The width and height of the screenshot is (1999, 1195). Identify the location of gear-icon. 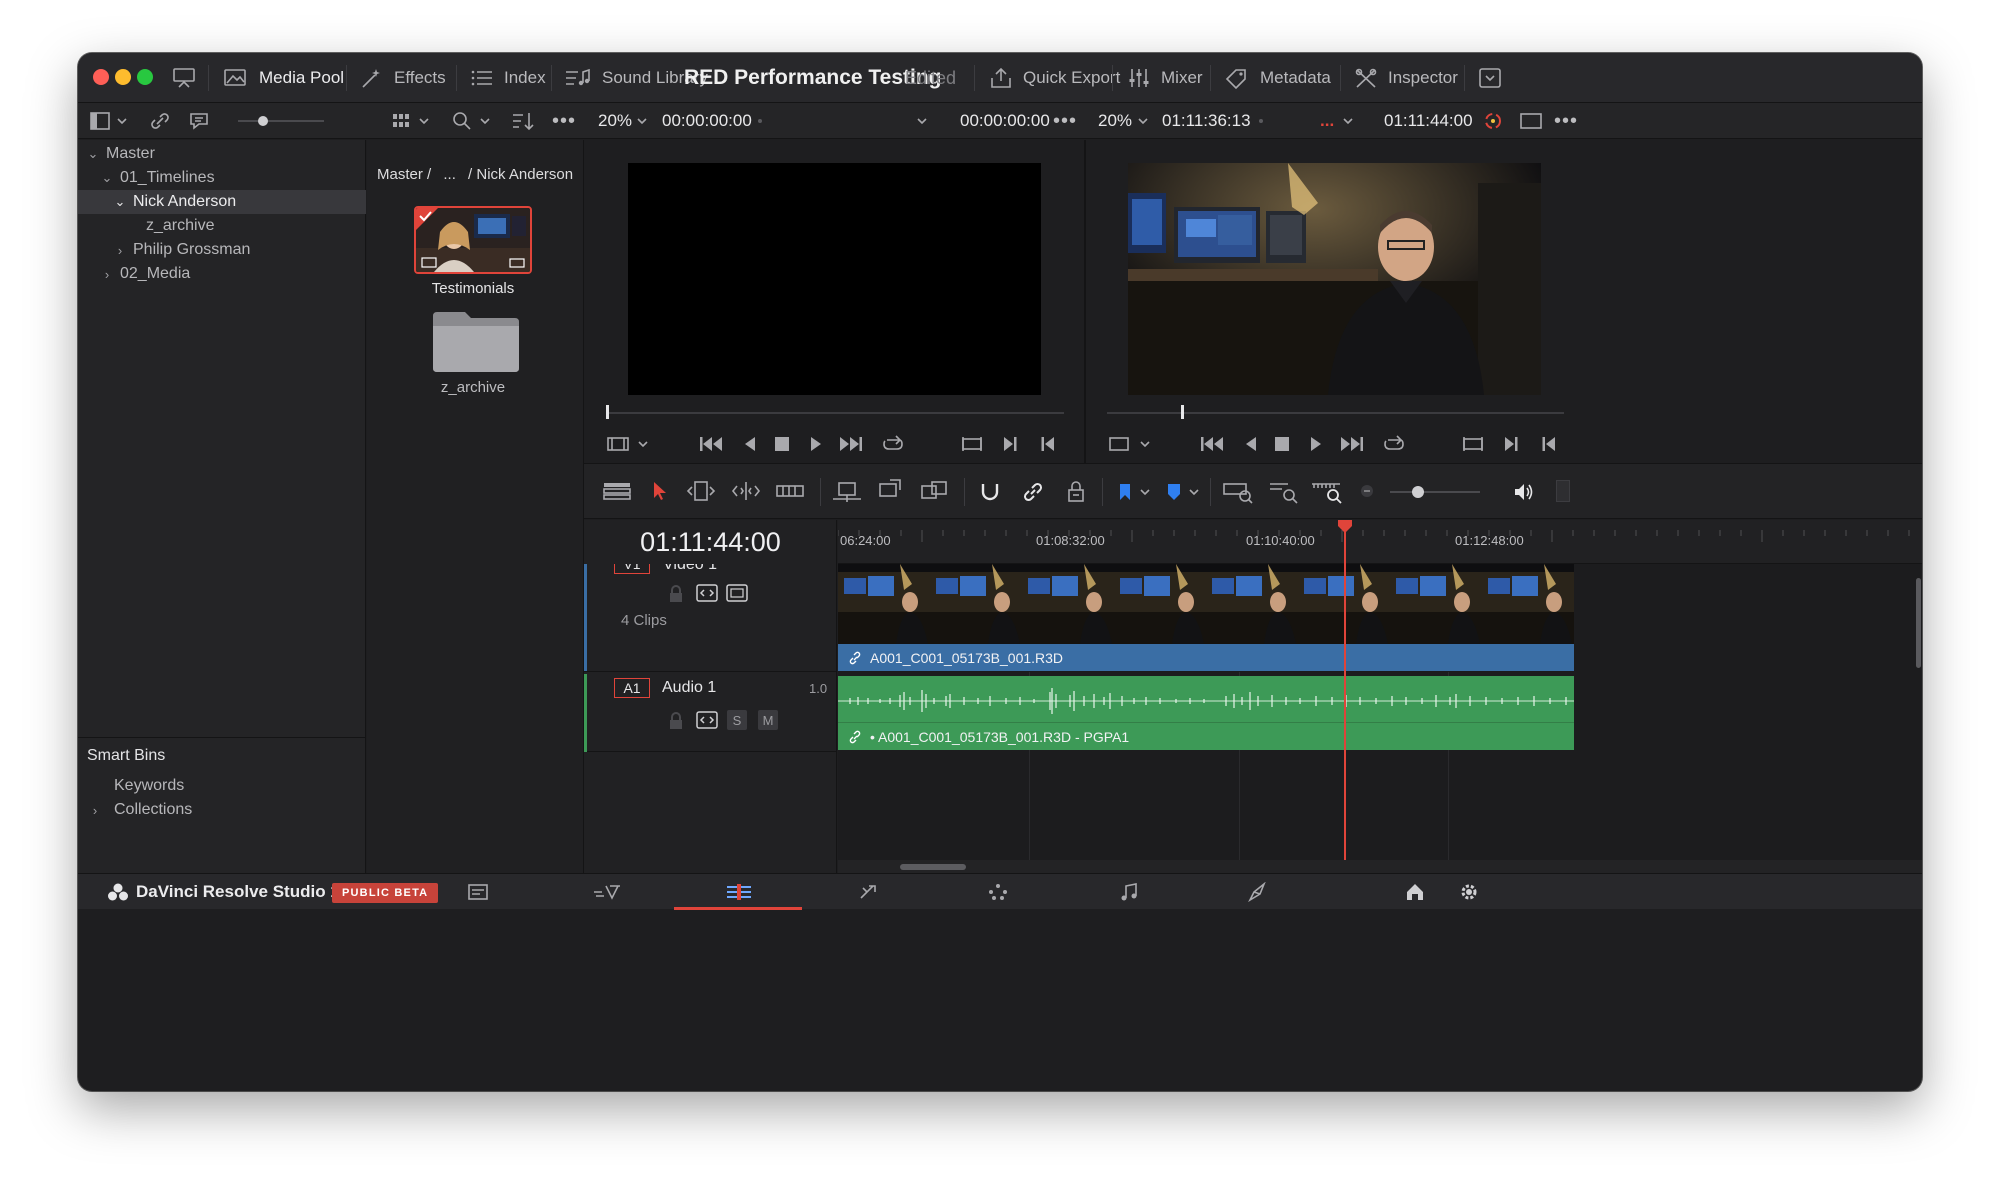
(1469, 892).